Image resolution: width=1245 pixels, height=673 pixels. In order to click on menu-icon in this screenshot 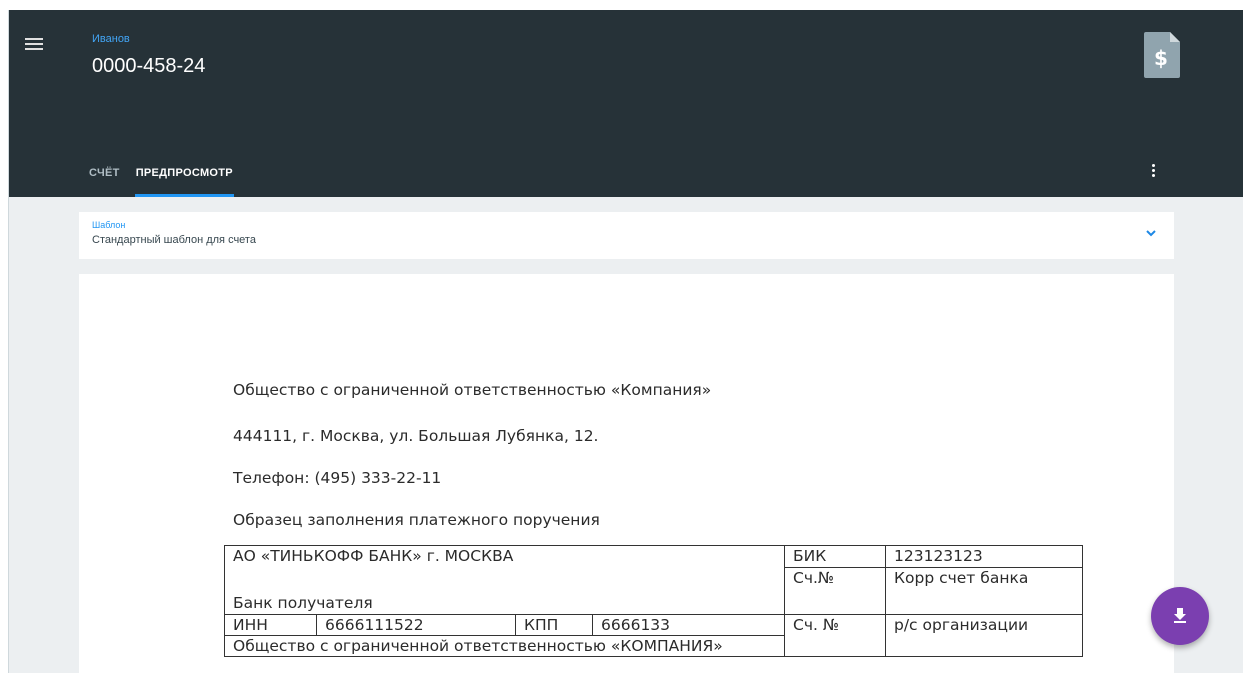, I will do `click(34, 45)`.